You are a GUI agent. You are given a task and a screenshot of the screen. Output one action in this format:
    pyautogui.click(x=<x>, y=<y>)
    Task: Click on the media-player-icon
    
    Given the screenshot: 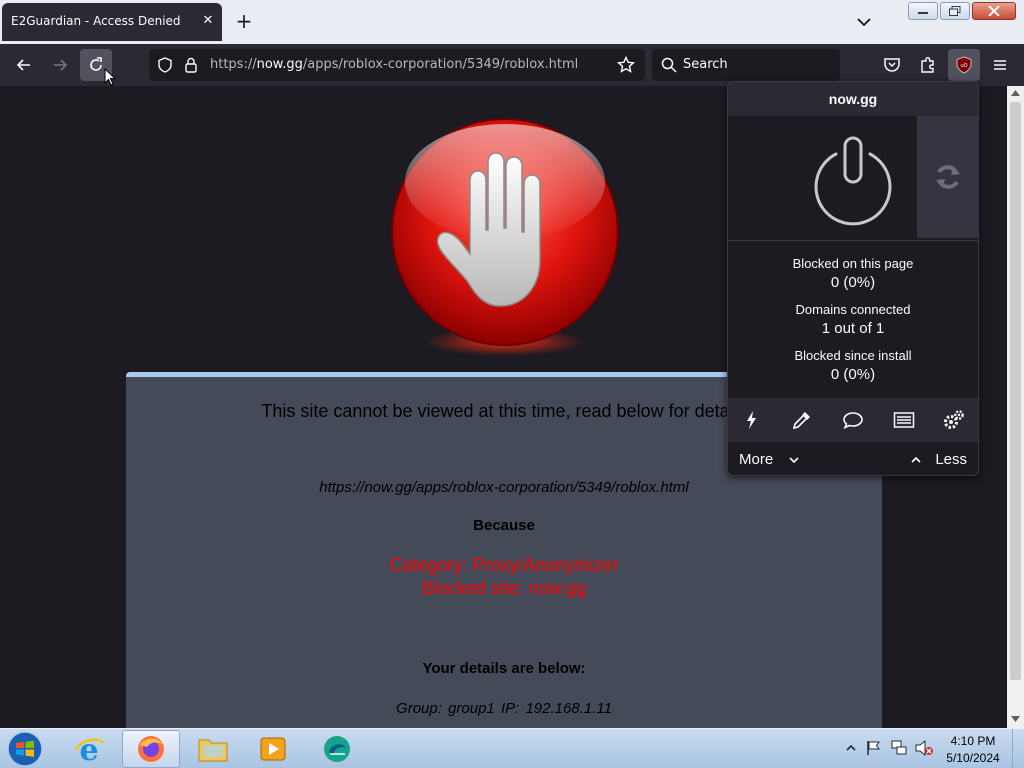 What is the action you would take?
    pyautogui.click(x=273, y=749)
    